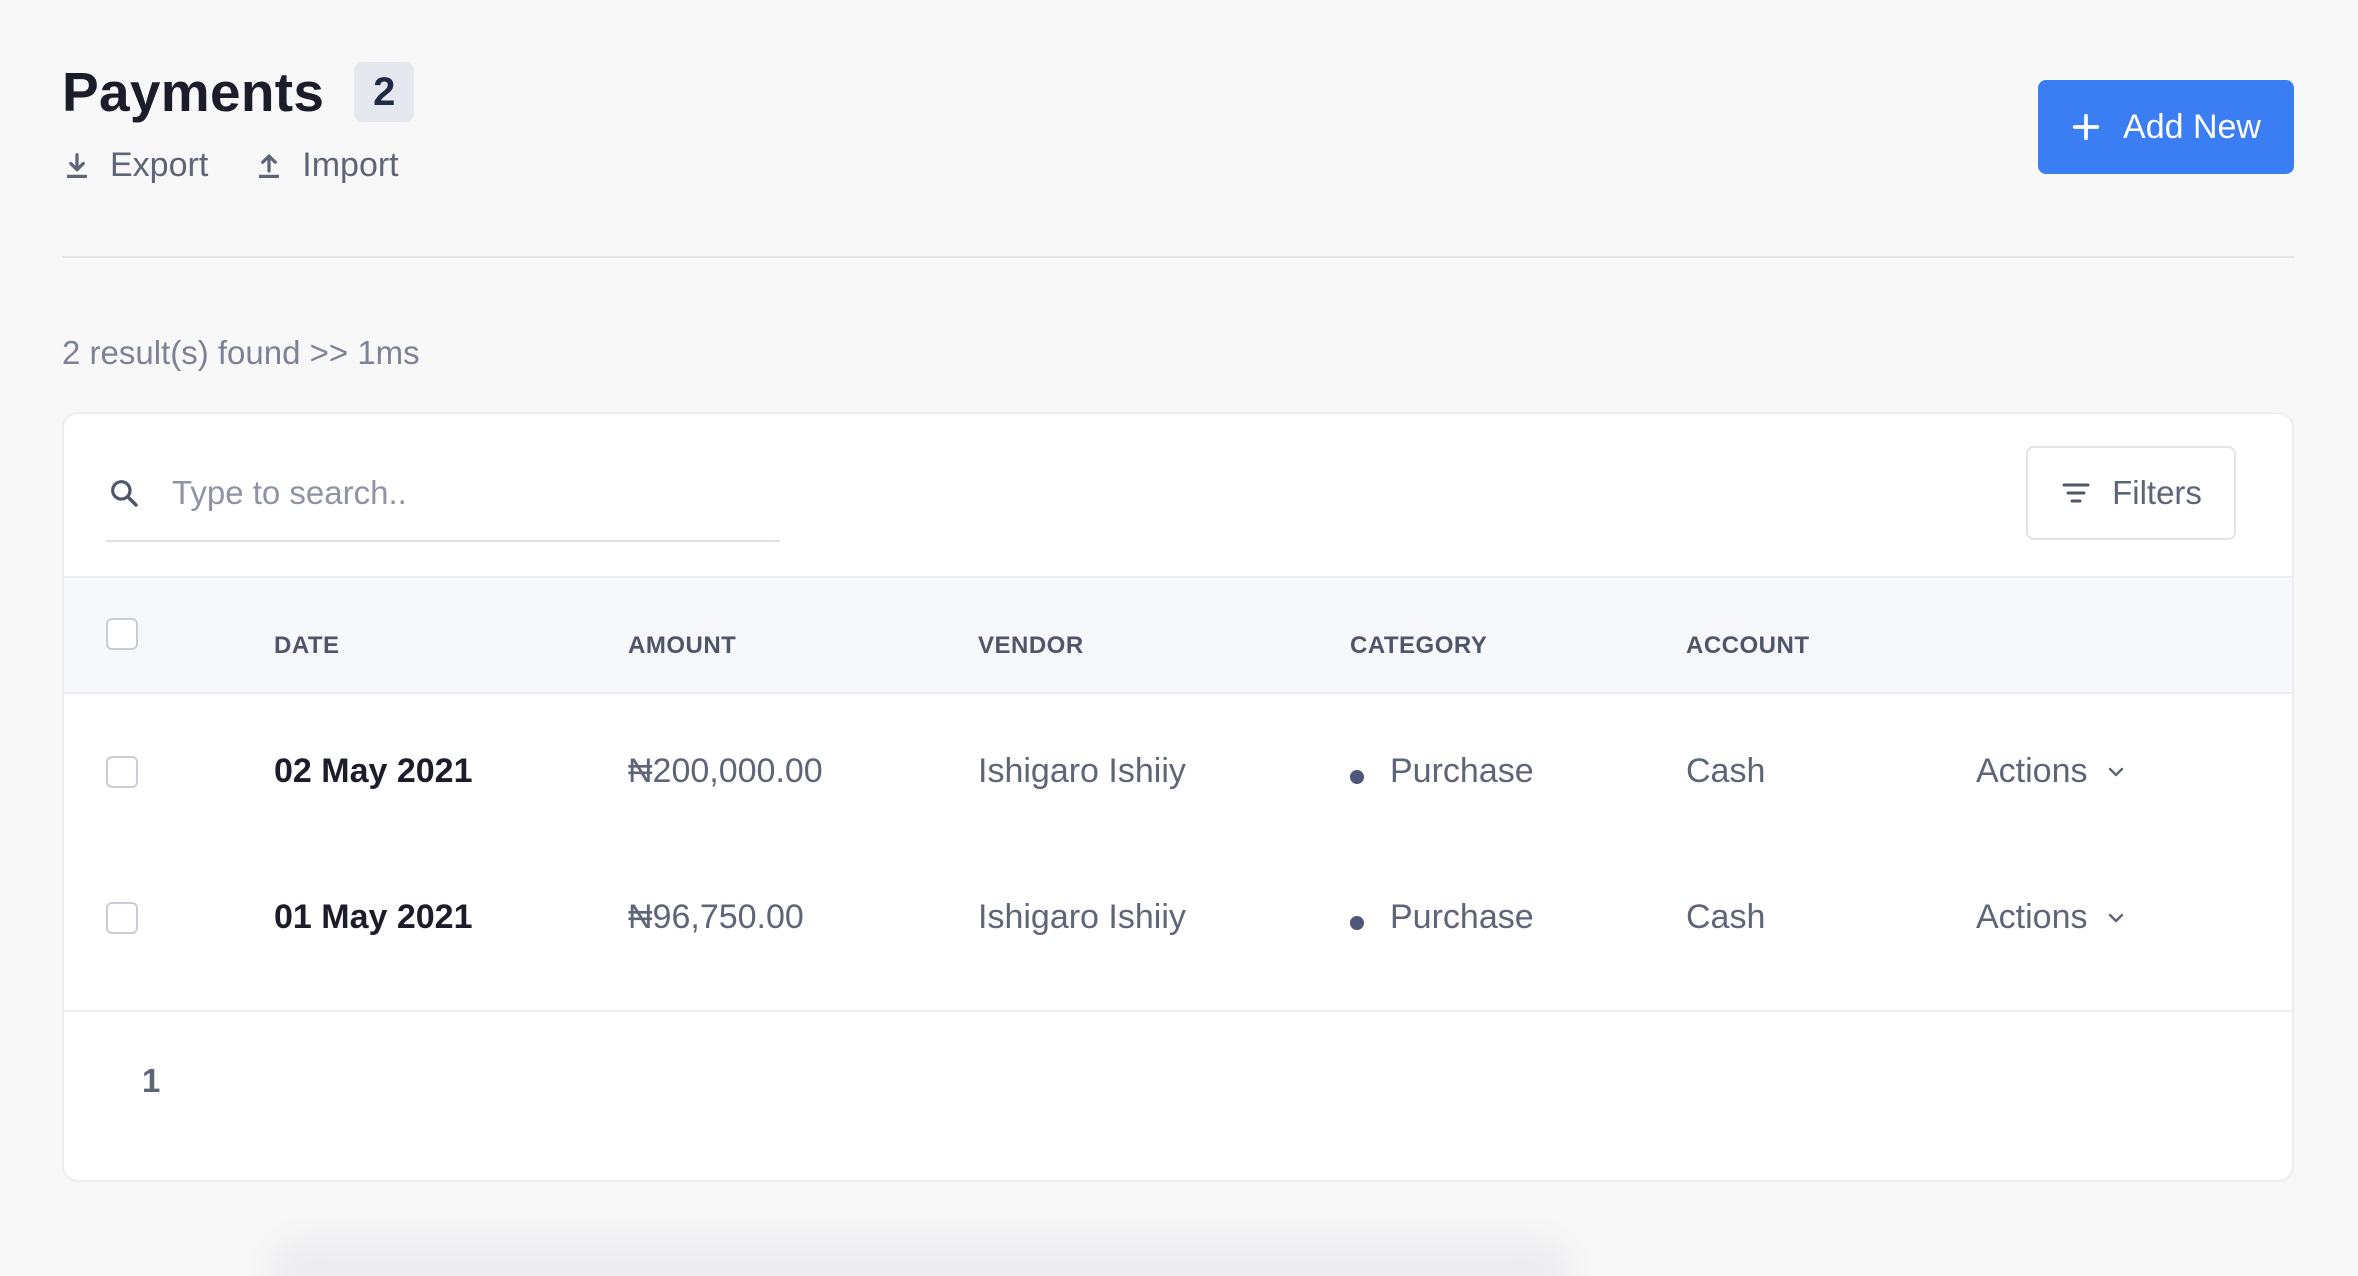  I want to click on results-summary: 2 result(s) found >> 1ms, so click(241, 352).